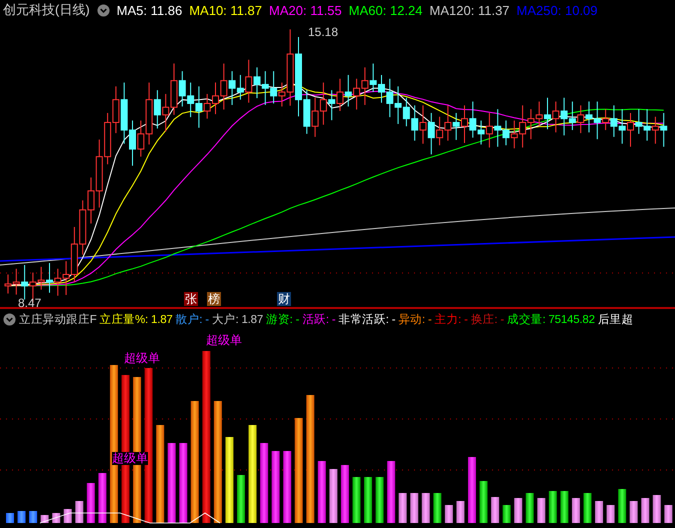 This screenshot has height=528, width=675. I want to click on moving-average-value: MA120: 11.37, so click(470, 10).